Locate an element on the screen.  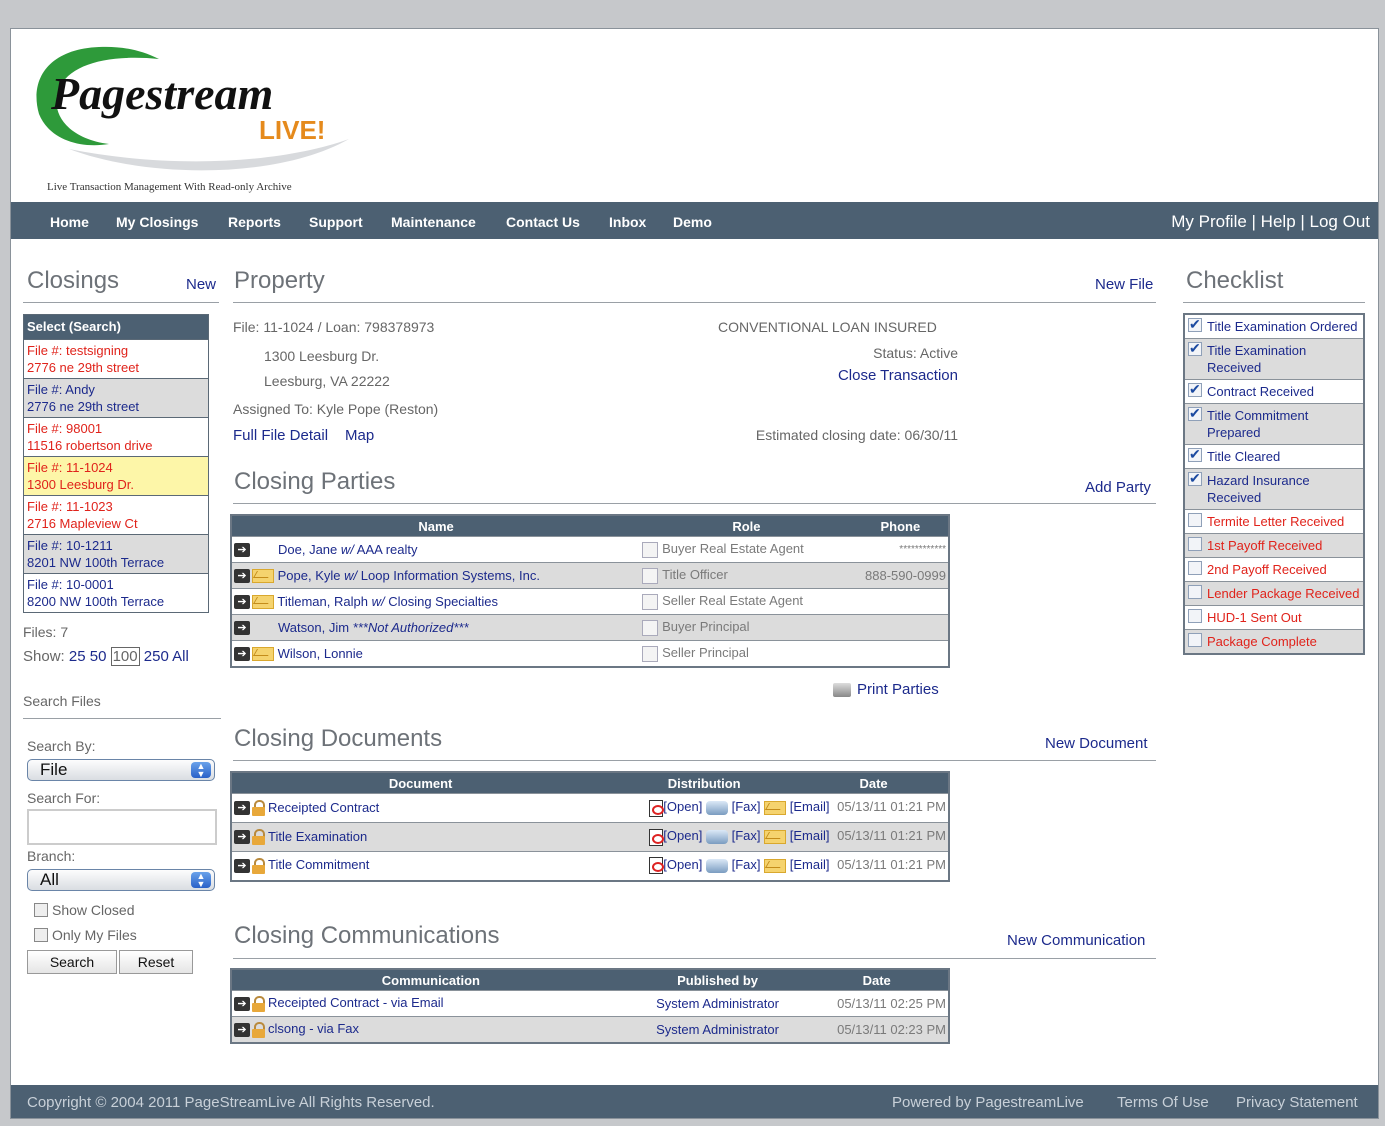
nav-my-closings: My Closings is located at coordinates (157, 222).